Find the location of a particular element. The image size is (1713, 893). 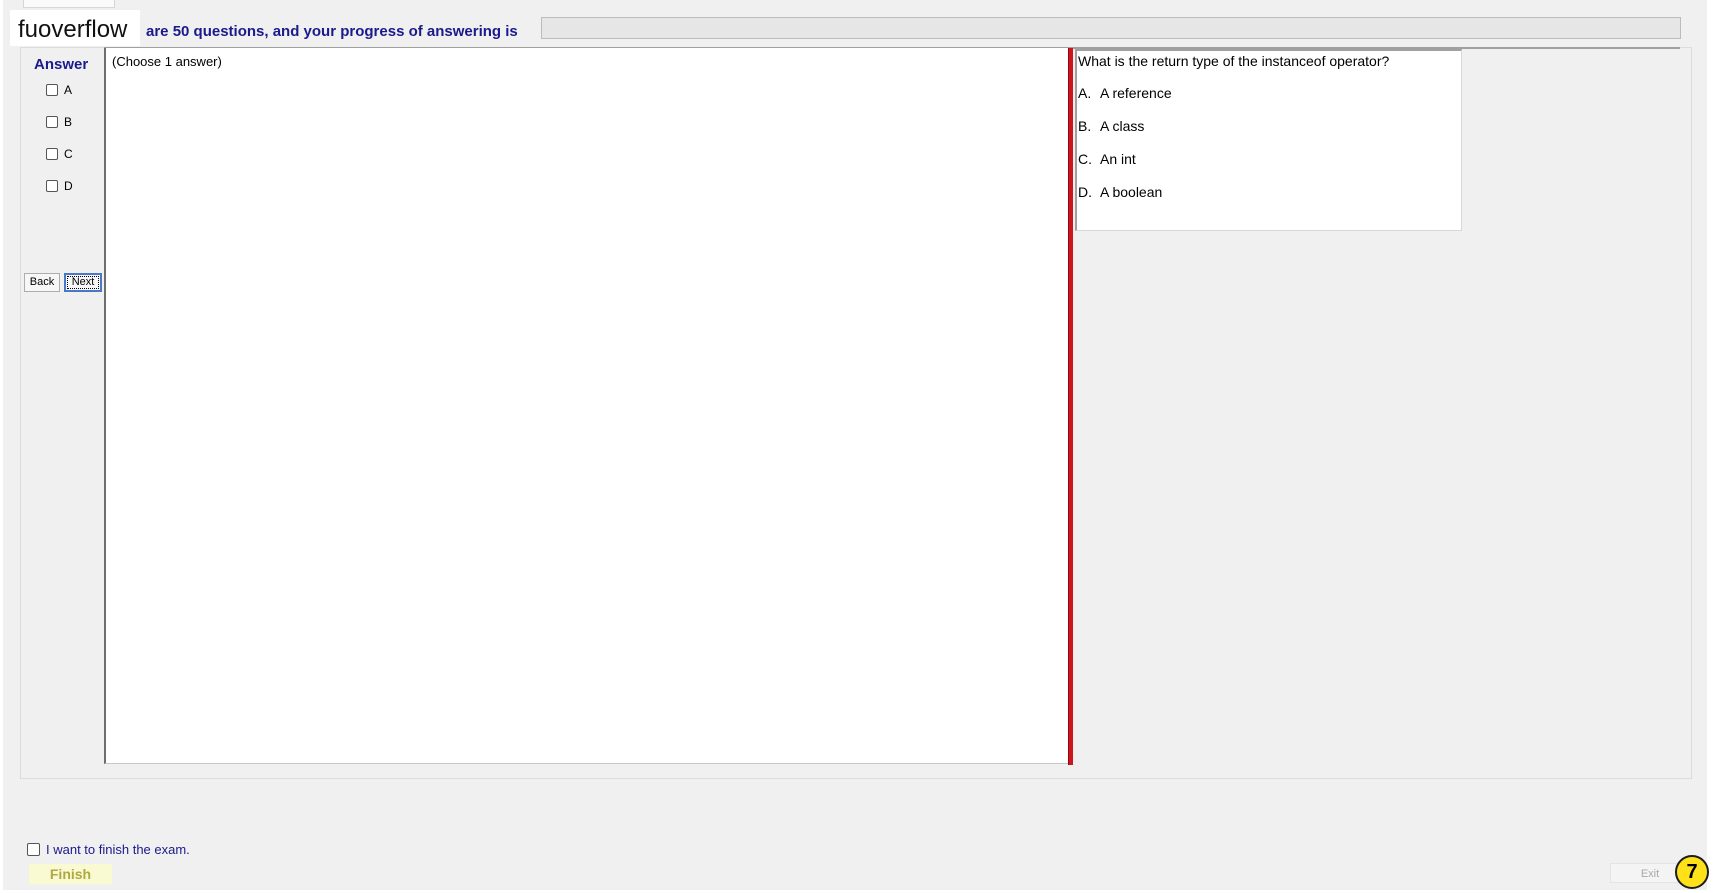

answer-option-label: B is located at coordinates (68, 122).